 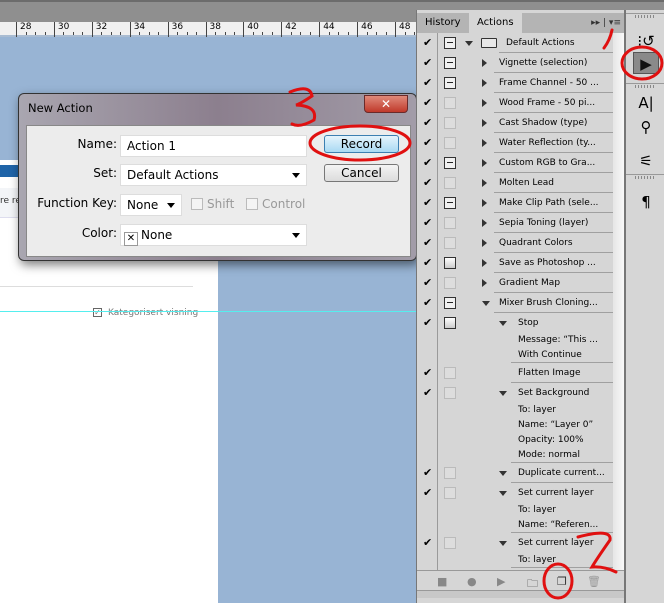 I want to click on action-row: ✔ Molten Lead, so click(x=515, y=183).